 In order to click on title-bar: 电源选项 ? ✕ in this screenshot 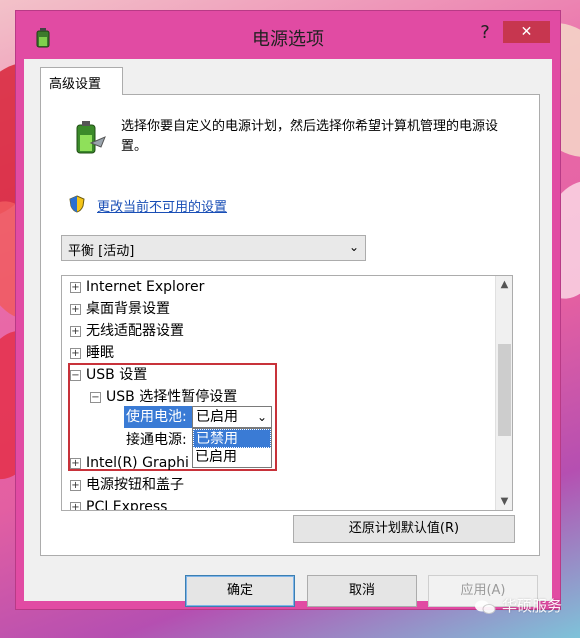, I will do `click(288, 35)`.